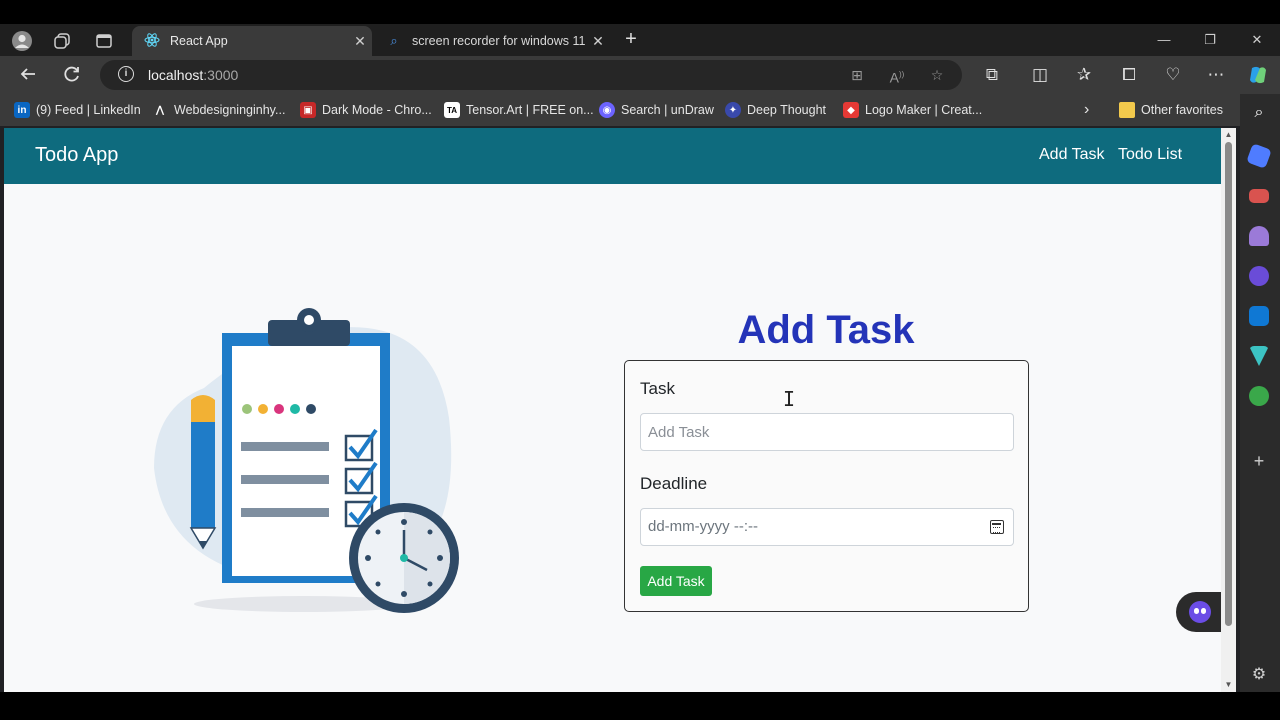 This screenshot has width=1280, height=720. What do you see at coordinates (1257, 40) in the screenshot?
I see `close-window-icon: ✕` at bounding box center [1257, 40].